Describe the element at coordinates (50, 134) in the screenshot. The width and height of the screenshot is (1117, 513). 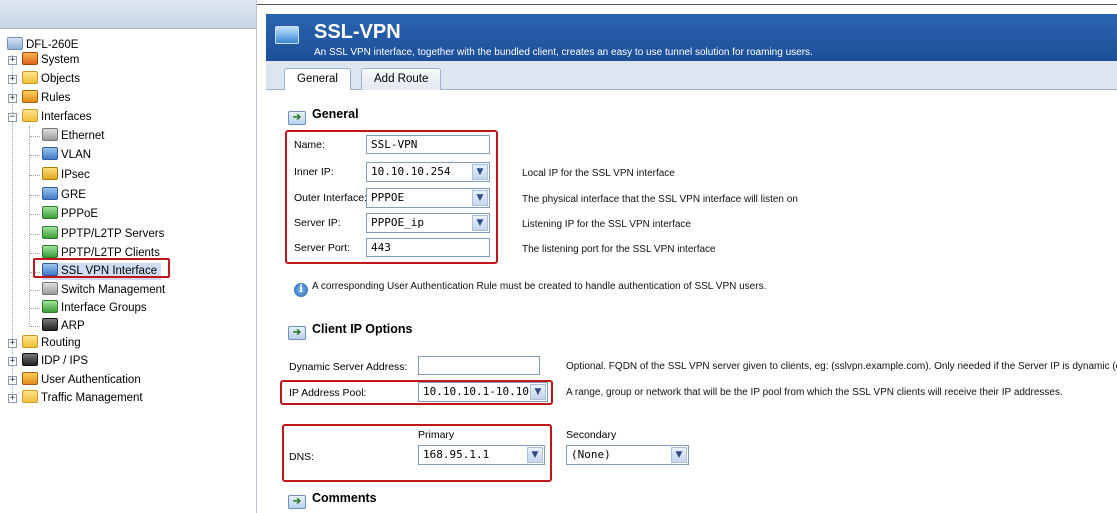
I see `ethernet-icon` at that location.